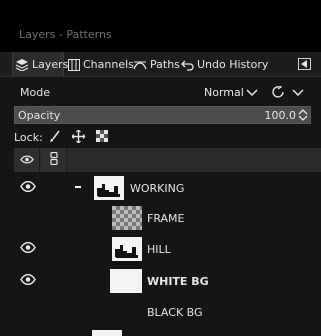 The height and width of the screenshot is (336, 321). What do you see at coordinates (224, 92) in the screenshot?
I see `mode-select: Normal` at bounding box center [224, 92].